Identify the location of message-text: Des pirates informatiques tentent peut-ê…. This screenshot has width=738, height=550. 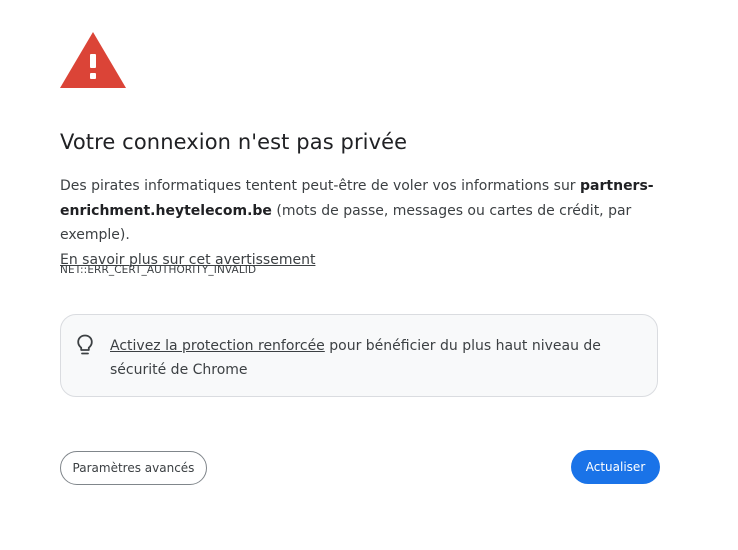
(320, 186).